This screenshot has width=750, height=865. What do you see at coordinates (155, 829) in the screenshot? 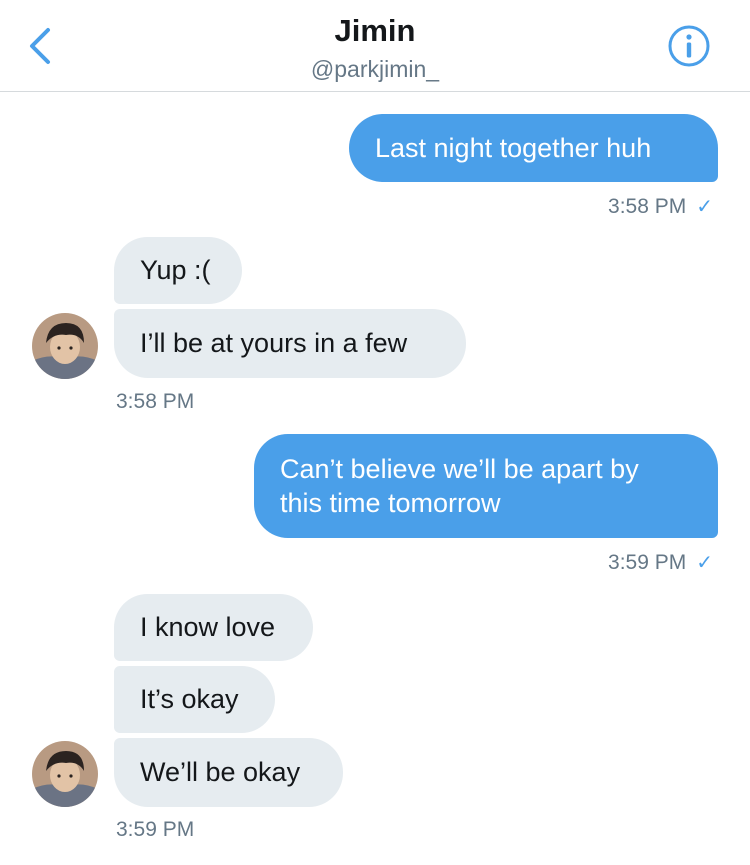
I see `message-timestamp: 3:59 PM` at bounding box center [155, 829].